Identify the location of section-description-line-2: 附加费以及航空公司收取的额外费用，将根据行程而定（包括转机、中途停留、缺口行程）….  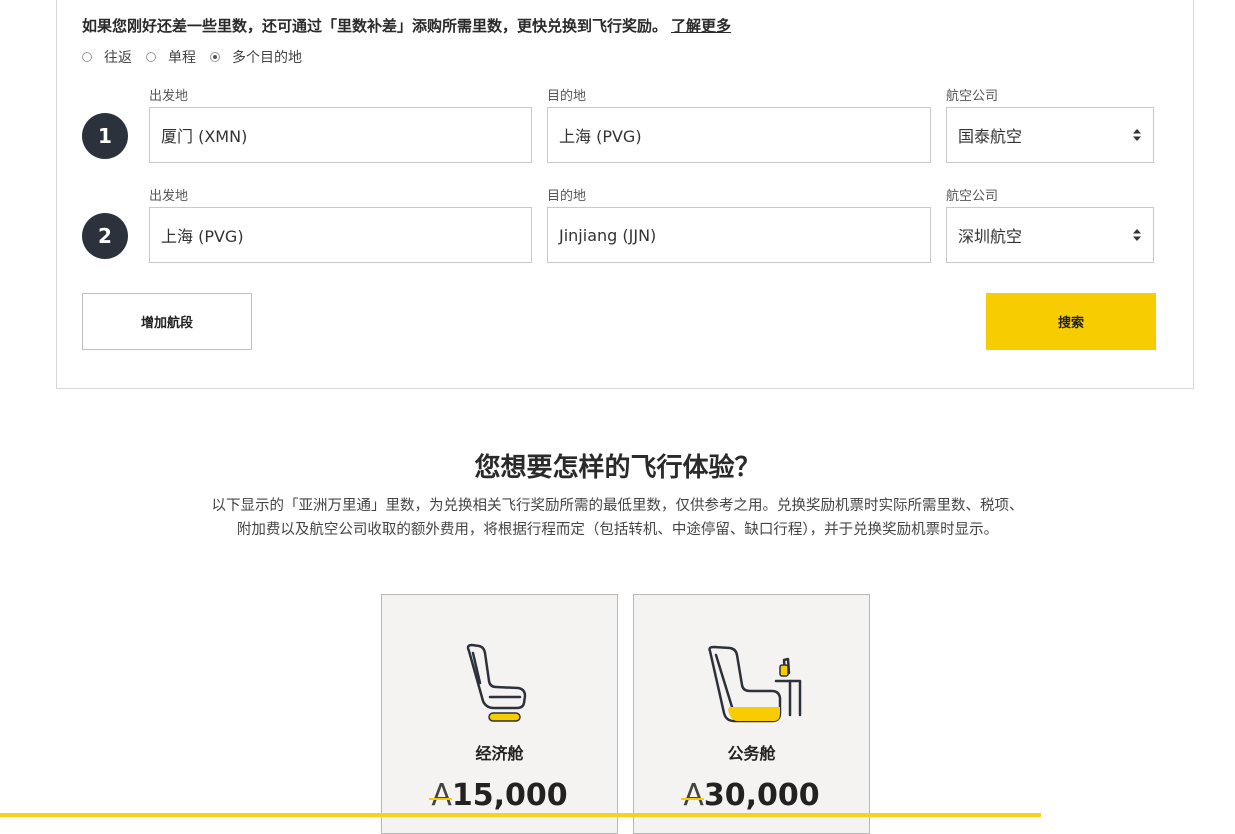
(617, 530).